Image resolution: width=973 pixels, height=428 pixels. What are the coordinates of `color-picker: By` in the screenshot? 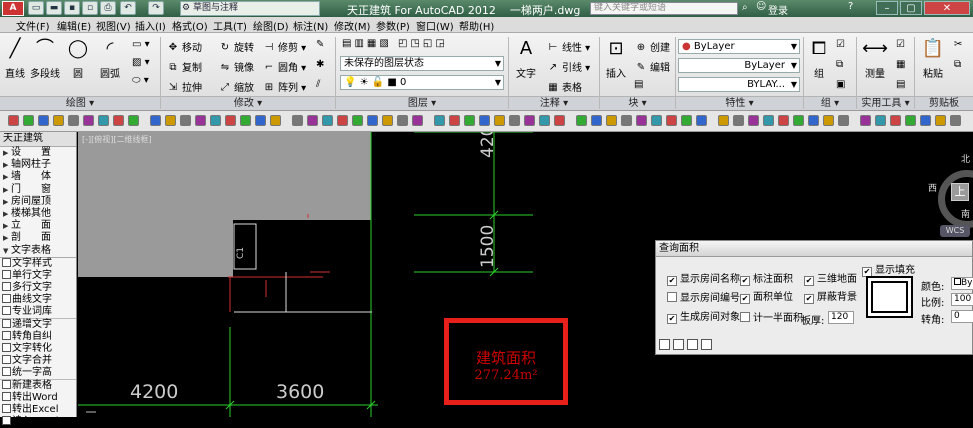 It's located at (962, 283).